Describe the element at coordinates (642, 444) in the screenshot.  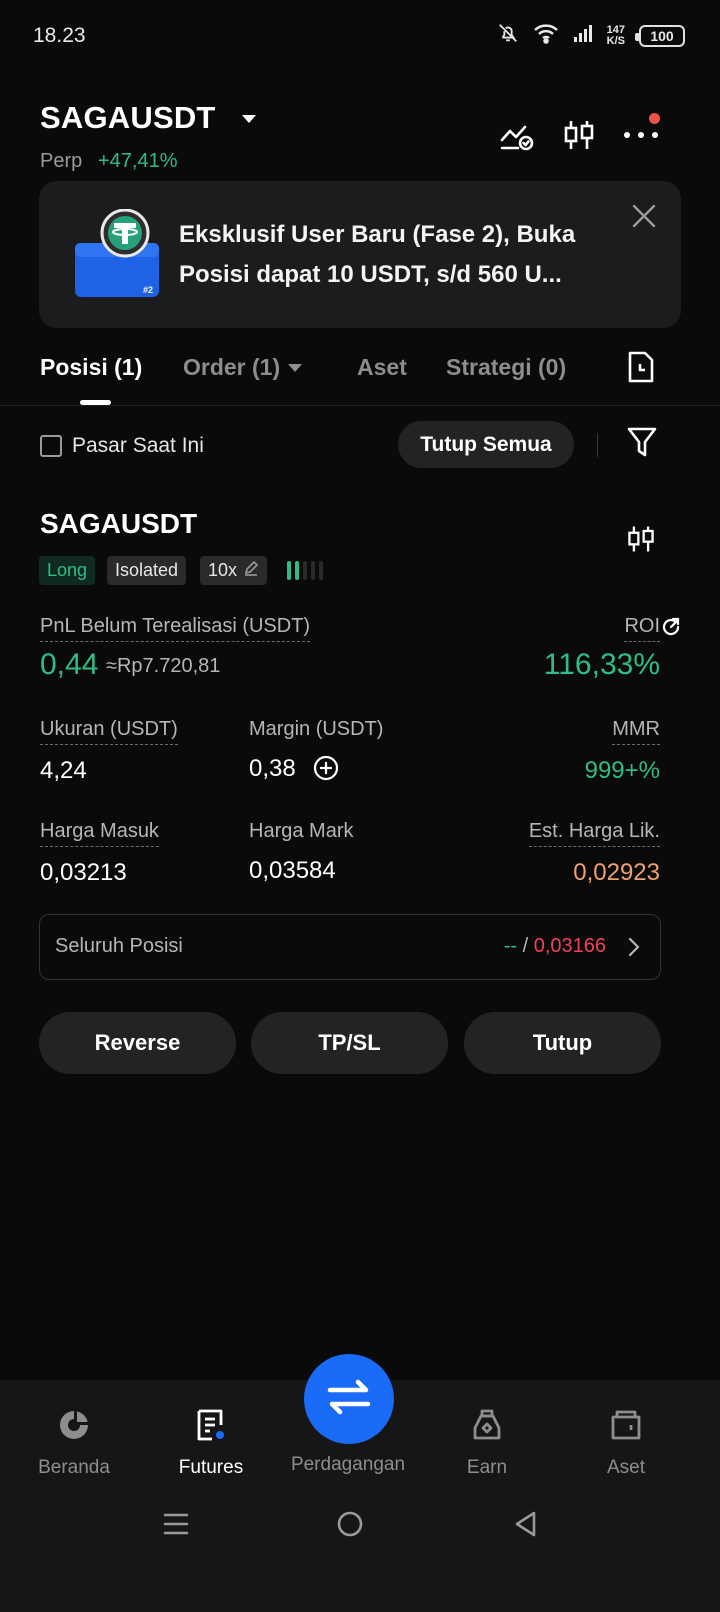
I see `filter-icon` at that location.